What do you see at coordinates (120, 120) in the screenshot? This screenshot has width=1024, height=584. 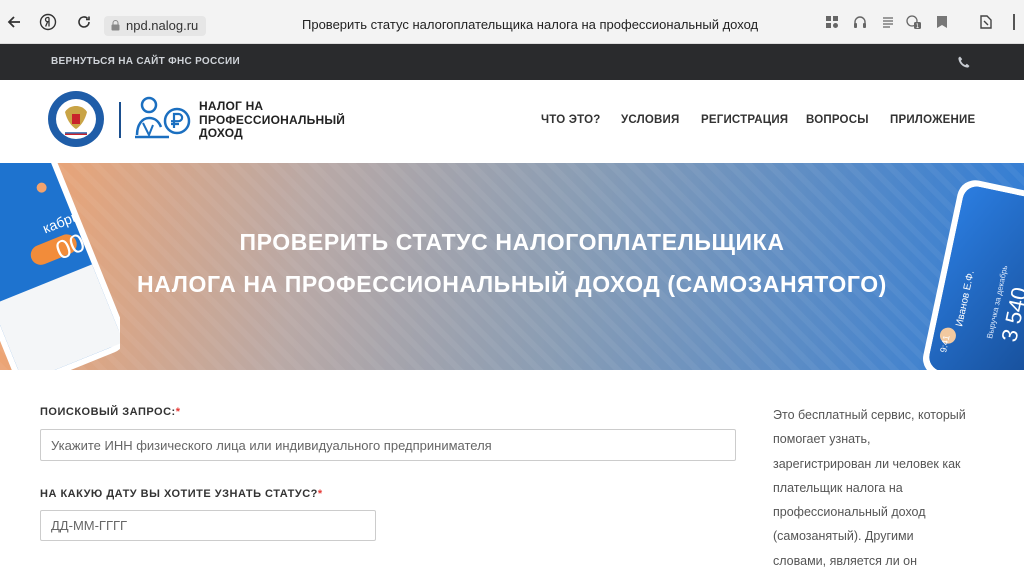 I see `logo-divider` at bounding box center [120, 120].